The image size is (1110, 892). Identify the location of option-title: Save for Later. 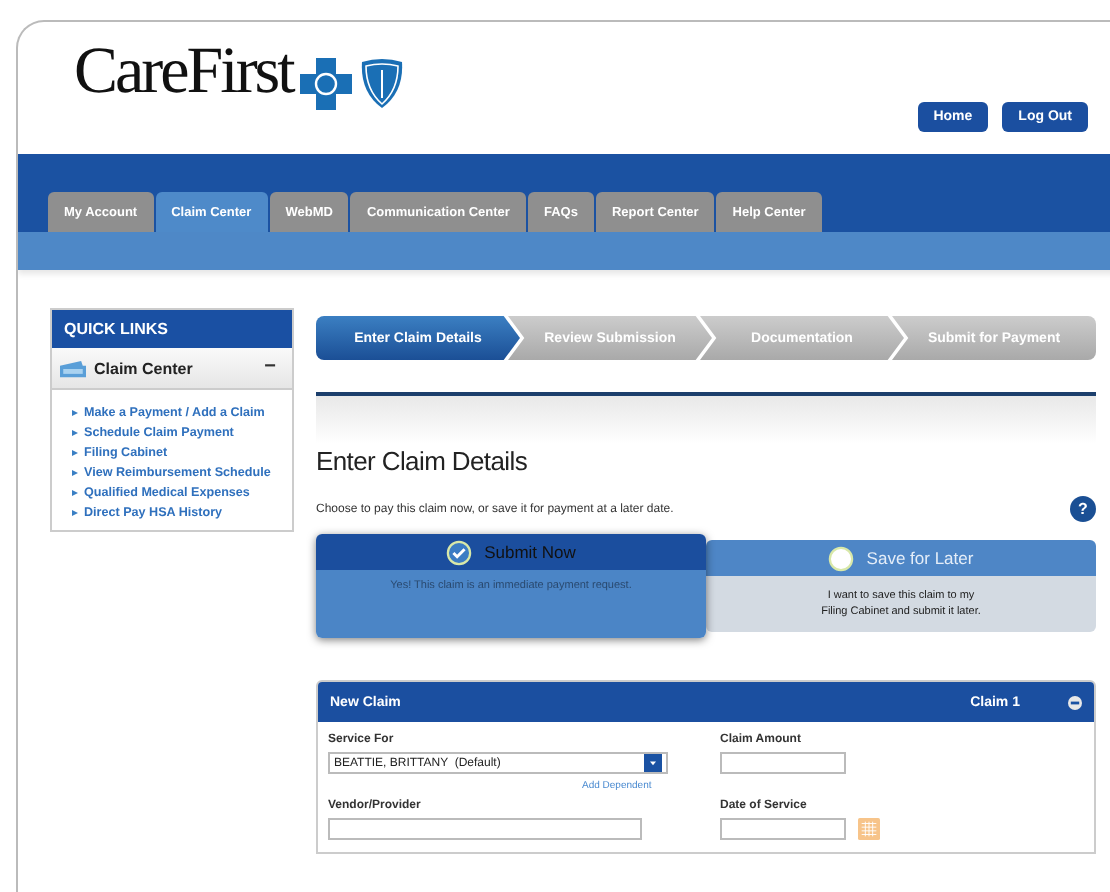
(920, 558).